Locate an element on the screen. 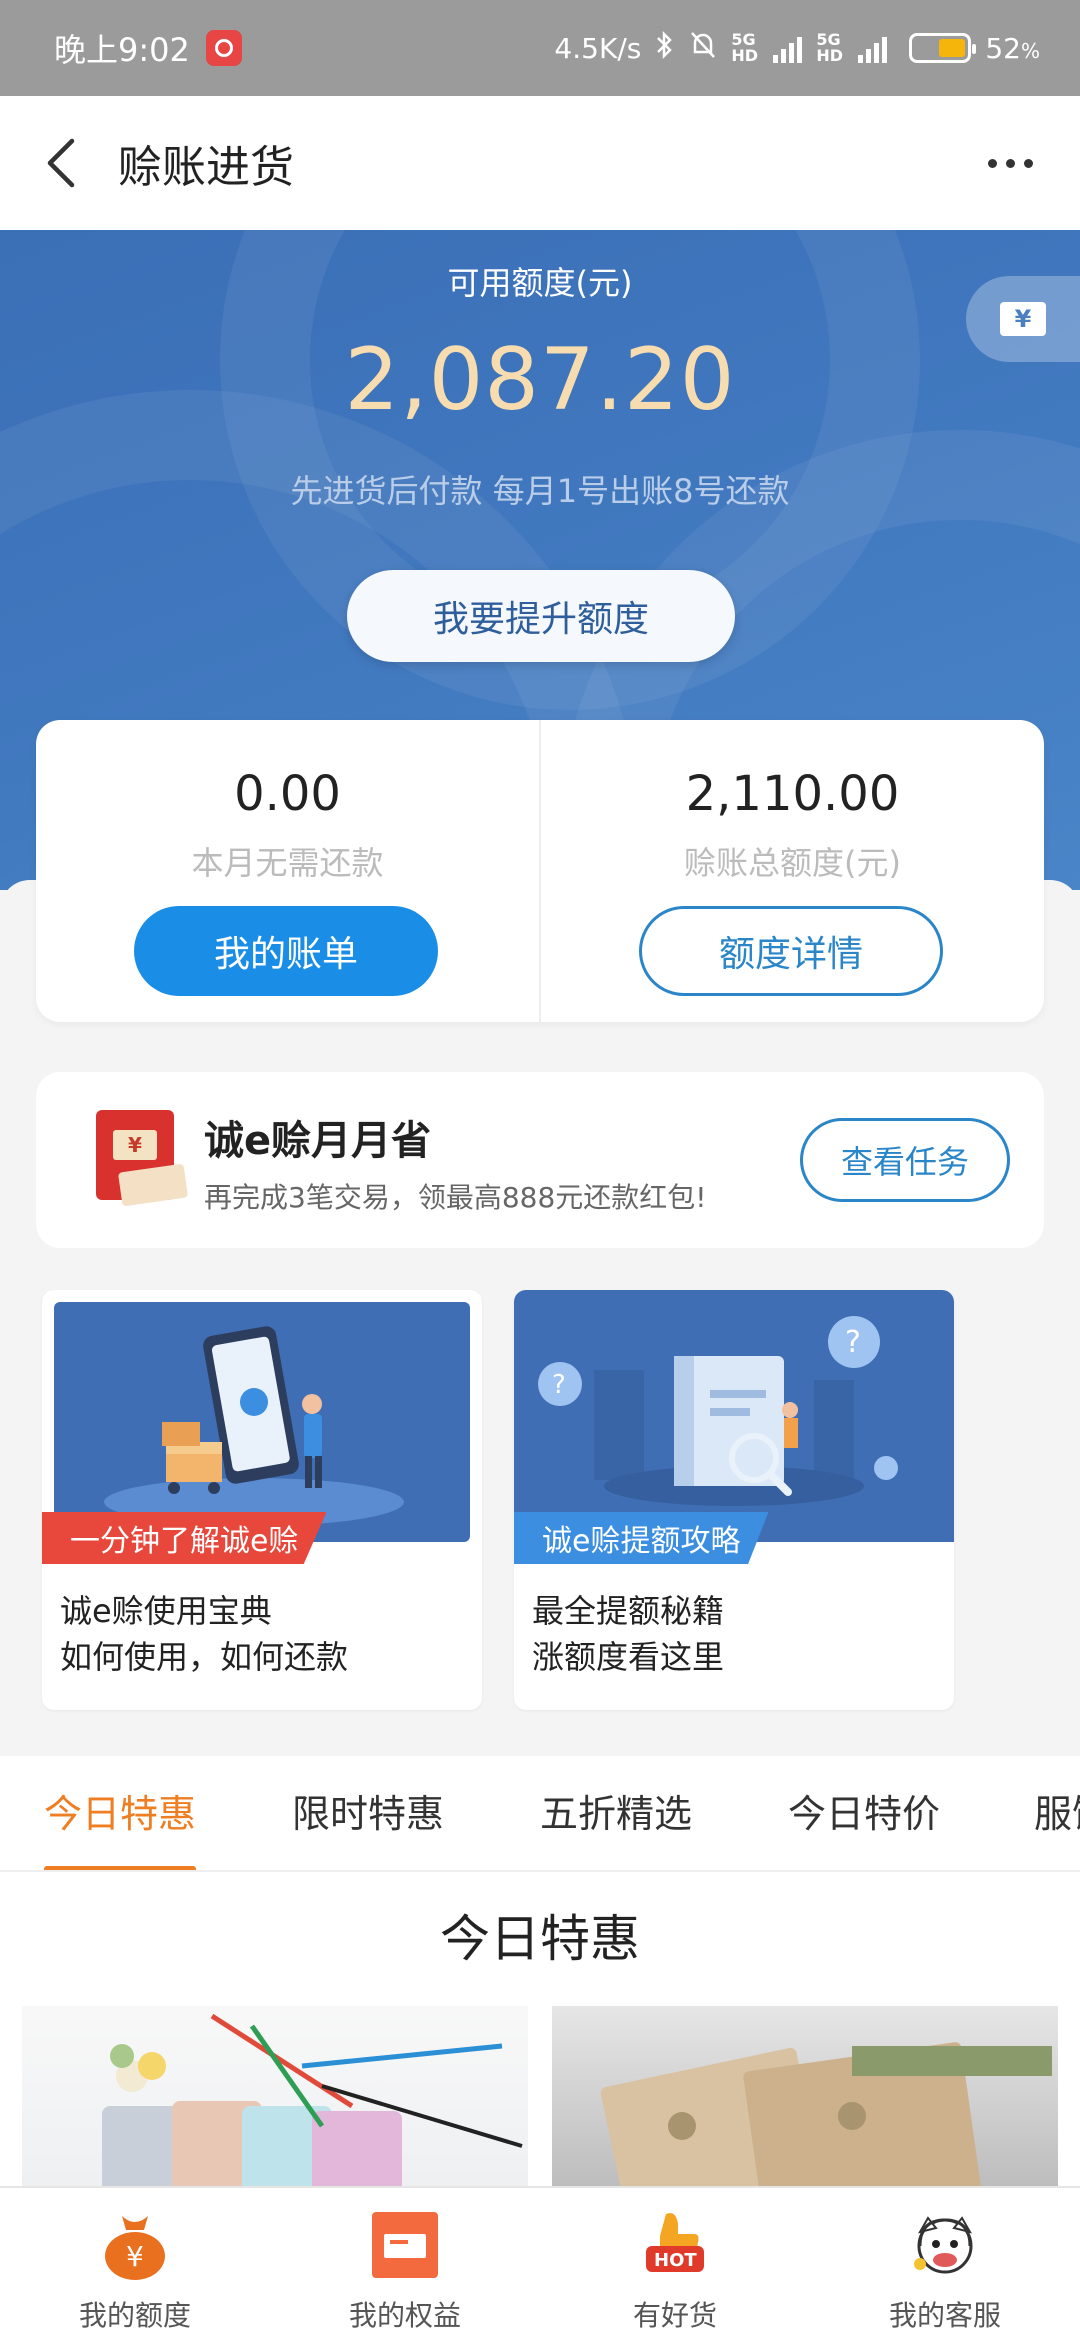 Image resolution: width=1080 pixels, height=2340 pixels. app-notification-icon is located at coordinates (223, 48).